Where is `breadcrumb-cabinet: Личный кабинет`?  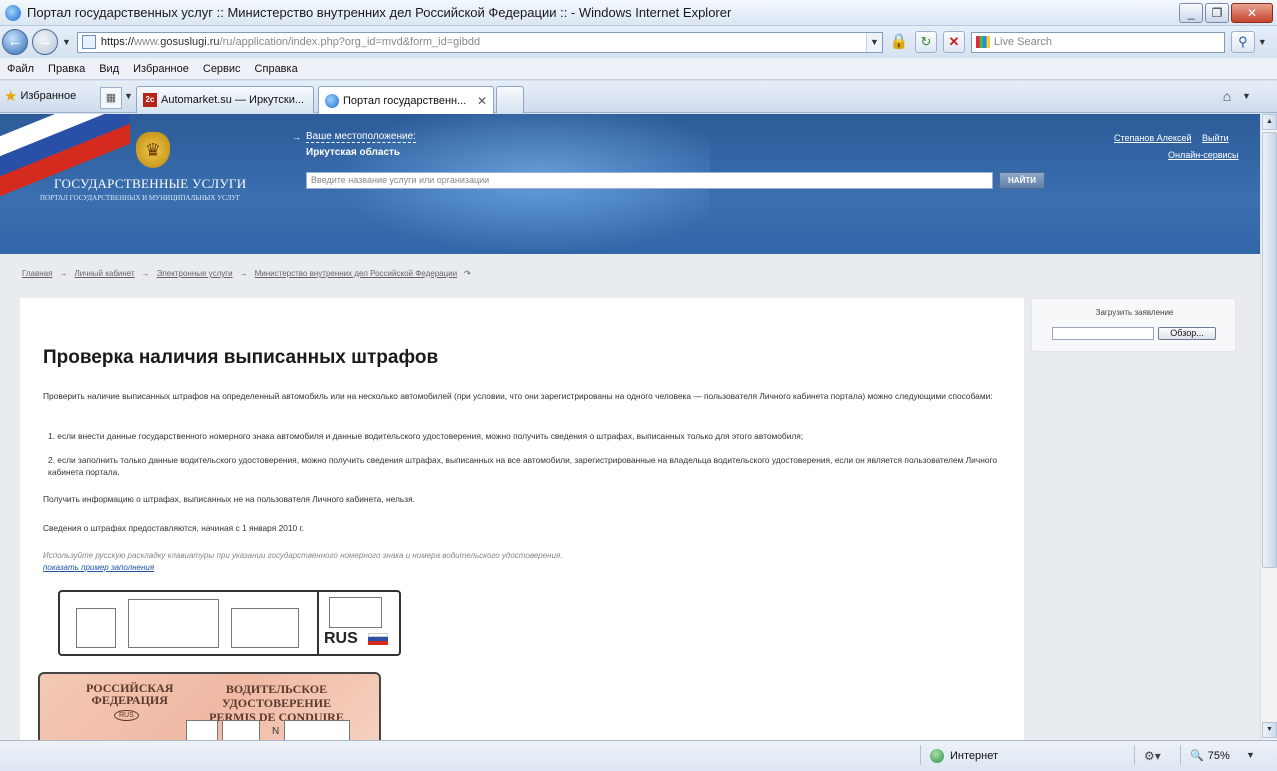
breadcrumb-cabinet: Личный кабинет is located at coordinates (104, 273).